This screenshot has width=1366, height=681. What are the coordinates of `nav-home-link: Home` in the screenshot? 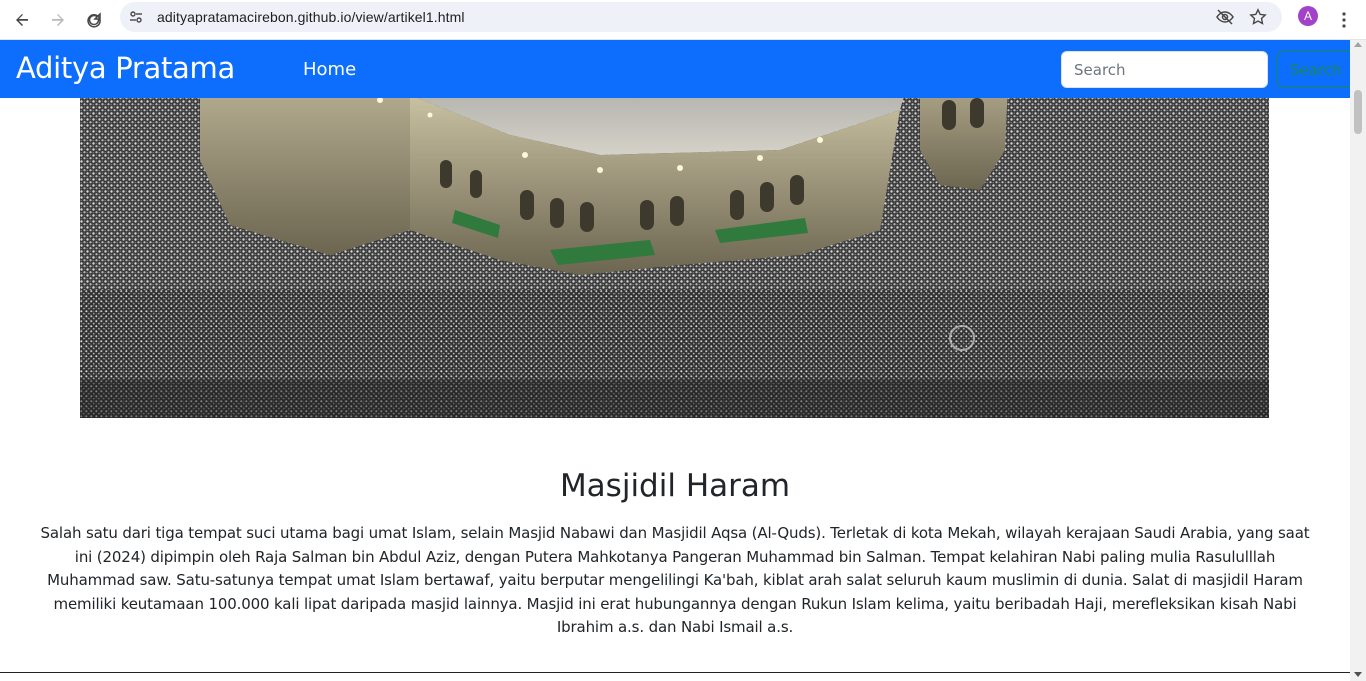 It's located at (329, 69).